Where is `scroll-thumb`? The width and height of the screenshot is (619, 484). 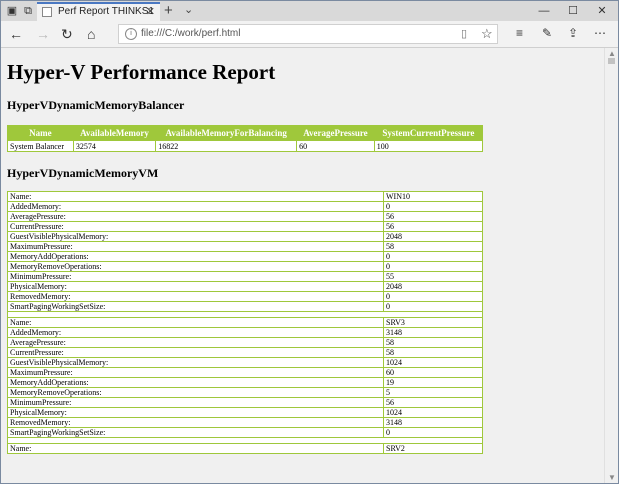 scroll-thumb is located at coordinates (611, 61).